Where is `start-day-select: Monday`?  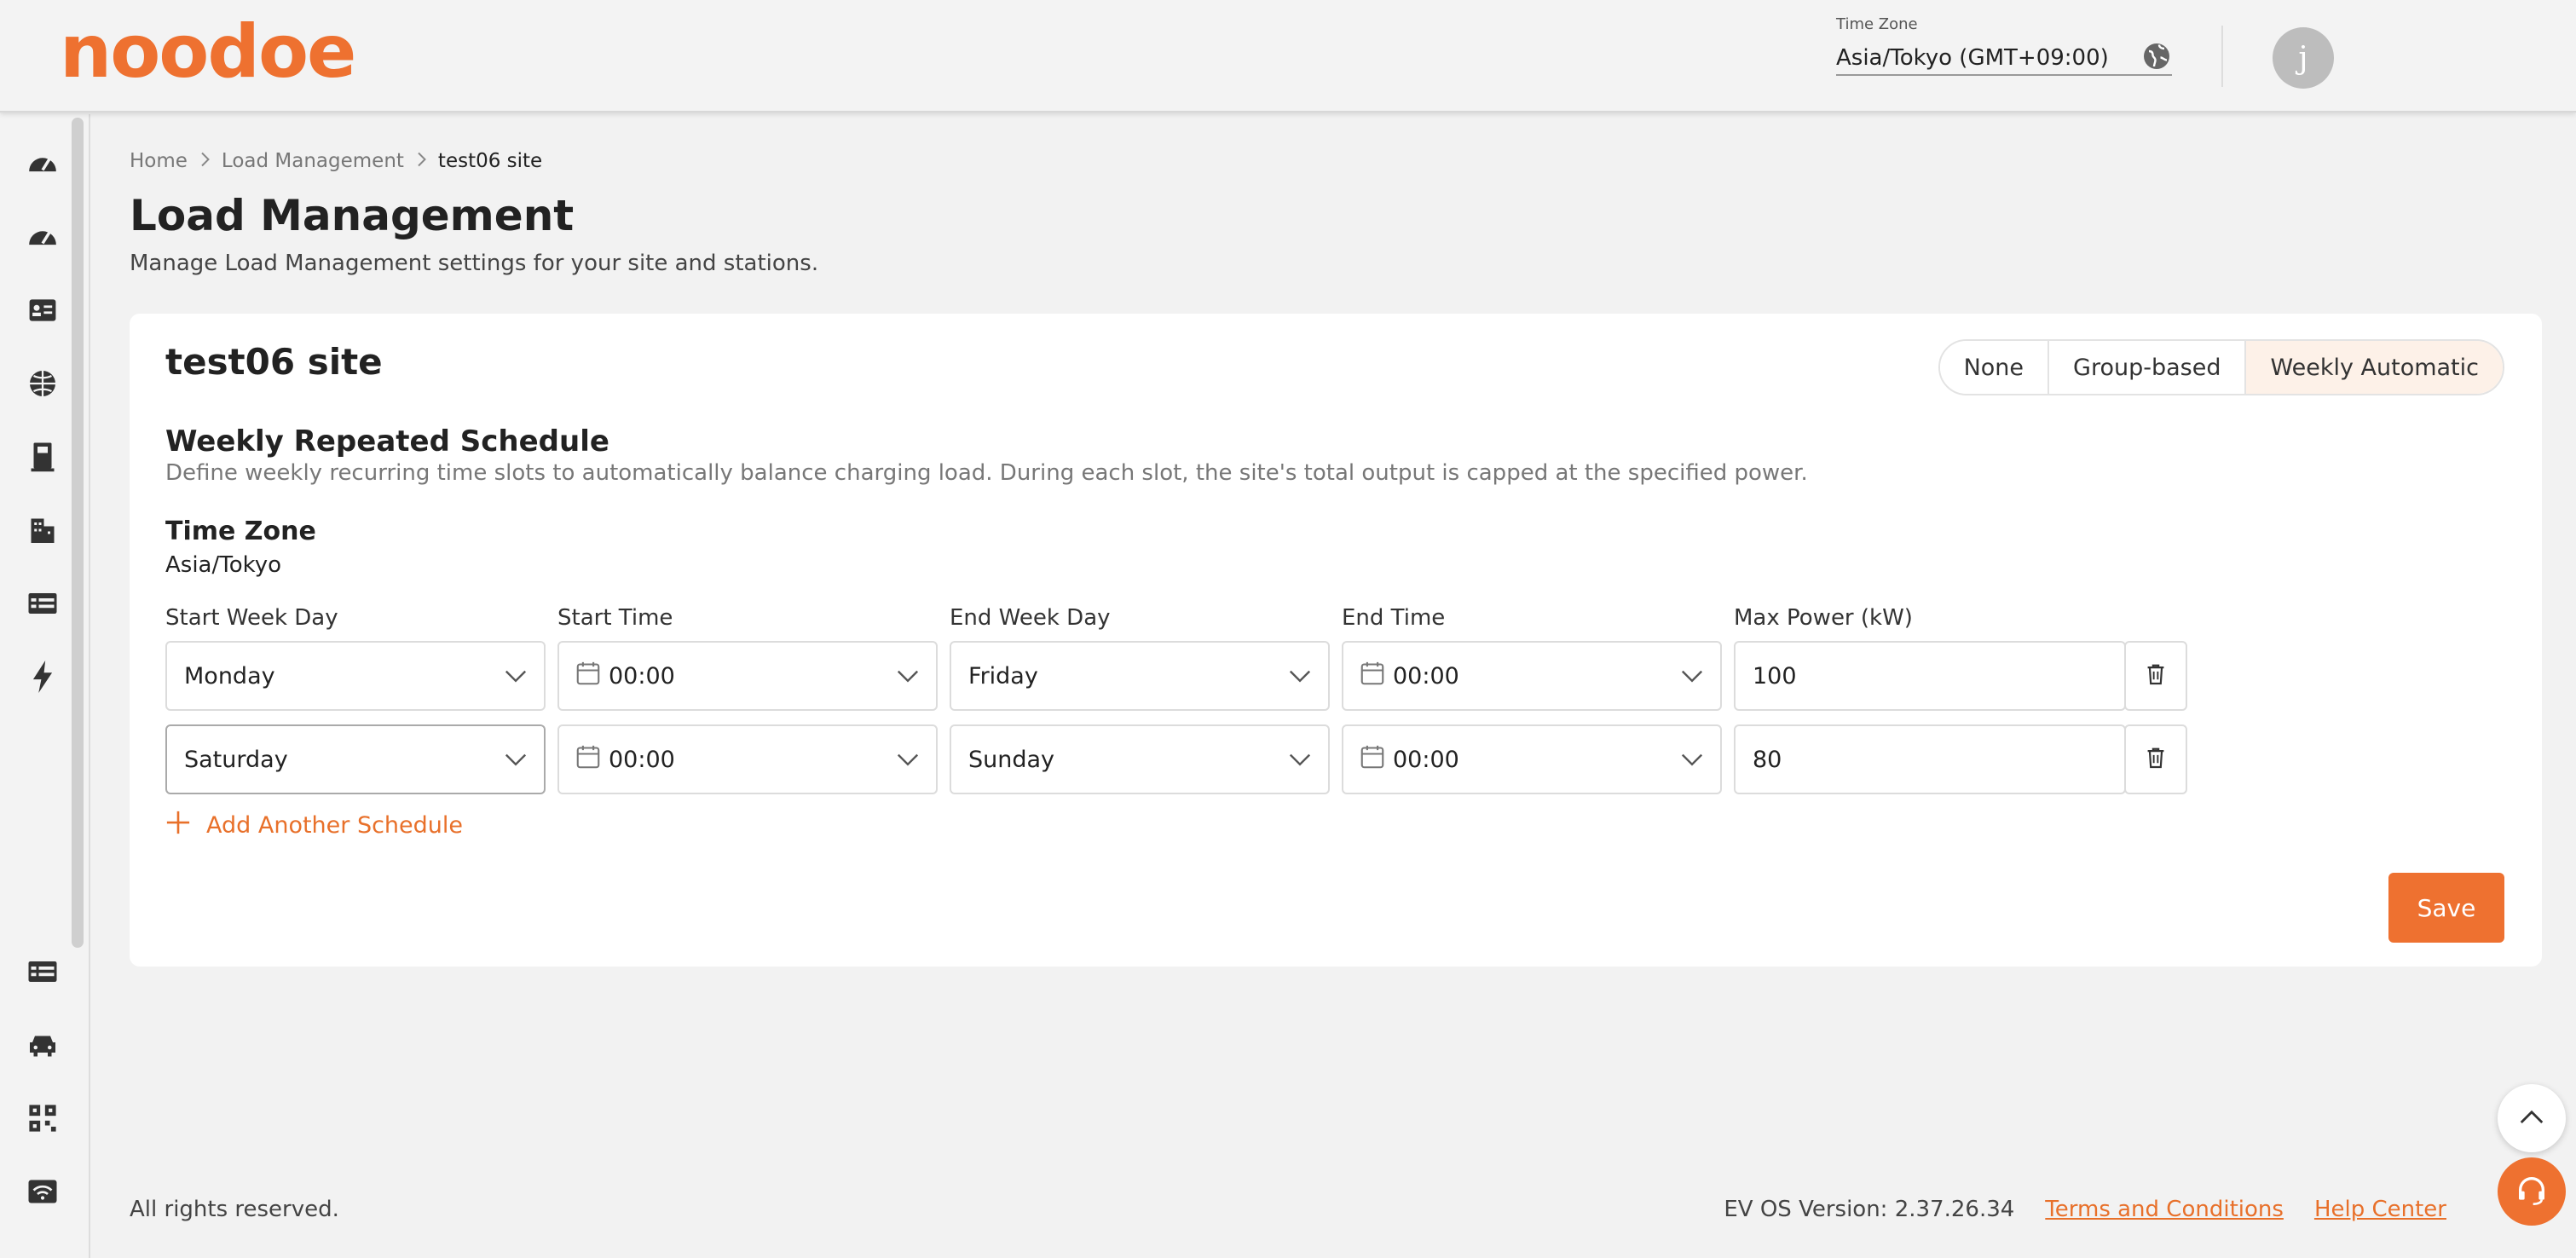
start-day-select: Monday is located at coordinates (355, 676).